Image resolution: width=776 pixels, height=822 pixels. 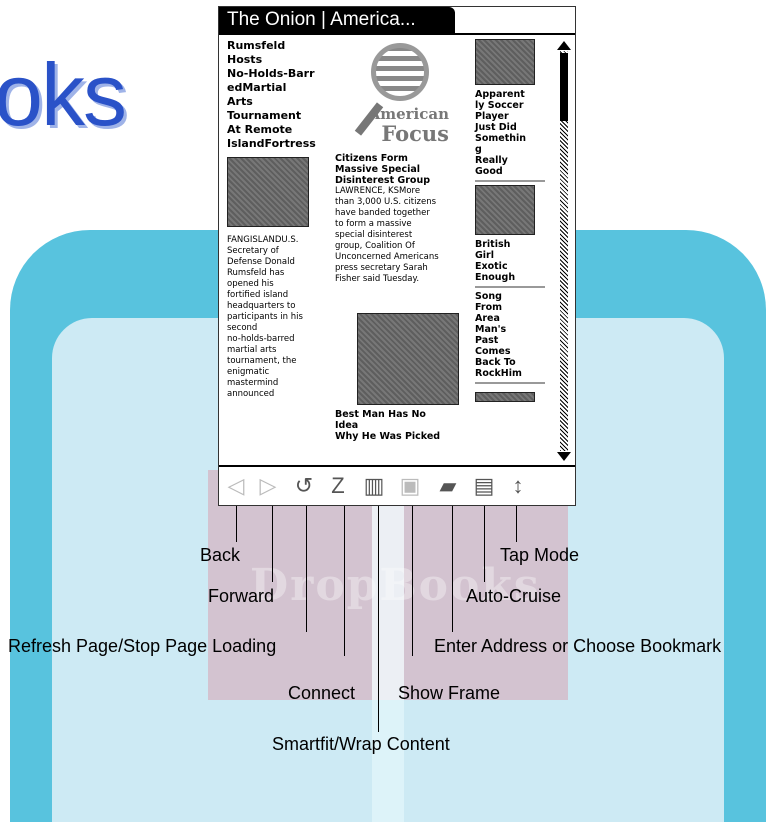 What do you see at coordinates (261, 262) in the screenshot?
I see `rumsfeld-story-line: Defense Donald` at bounding box center [261, 262].